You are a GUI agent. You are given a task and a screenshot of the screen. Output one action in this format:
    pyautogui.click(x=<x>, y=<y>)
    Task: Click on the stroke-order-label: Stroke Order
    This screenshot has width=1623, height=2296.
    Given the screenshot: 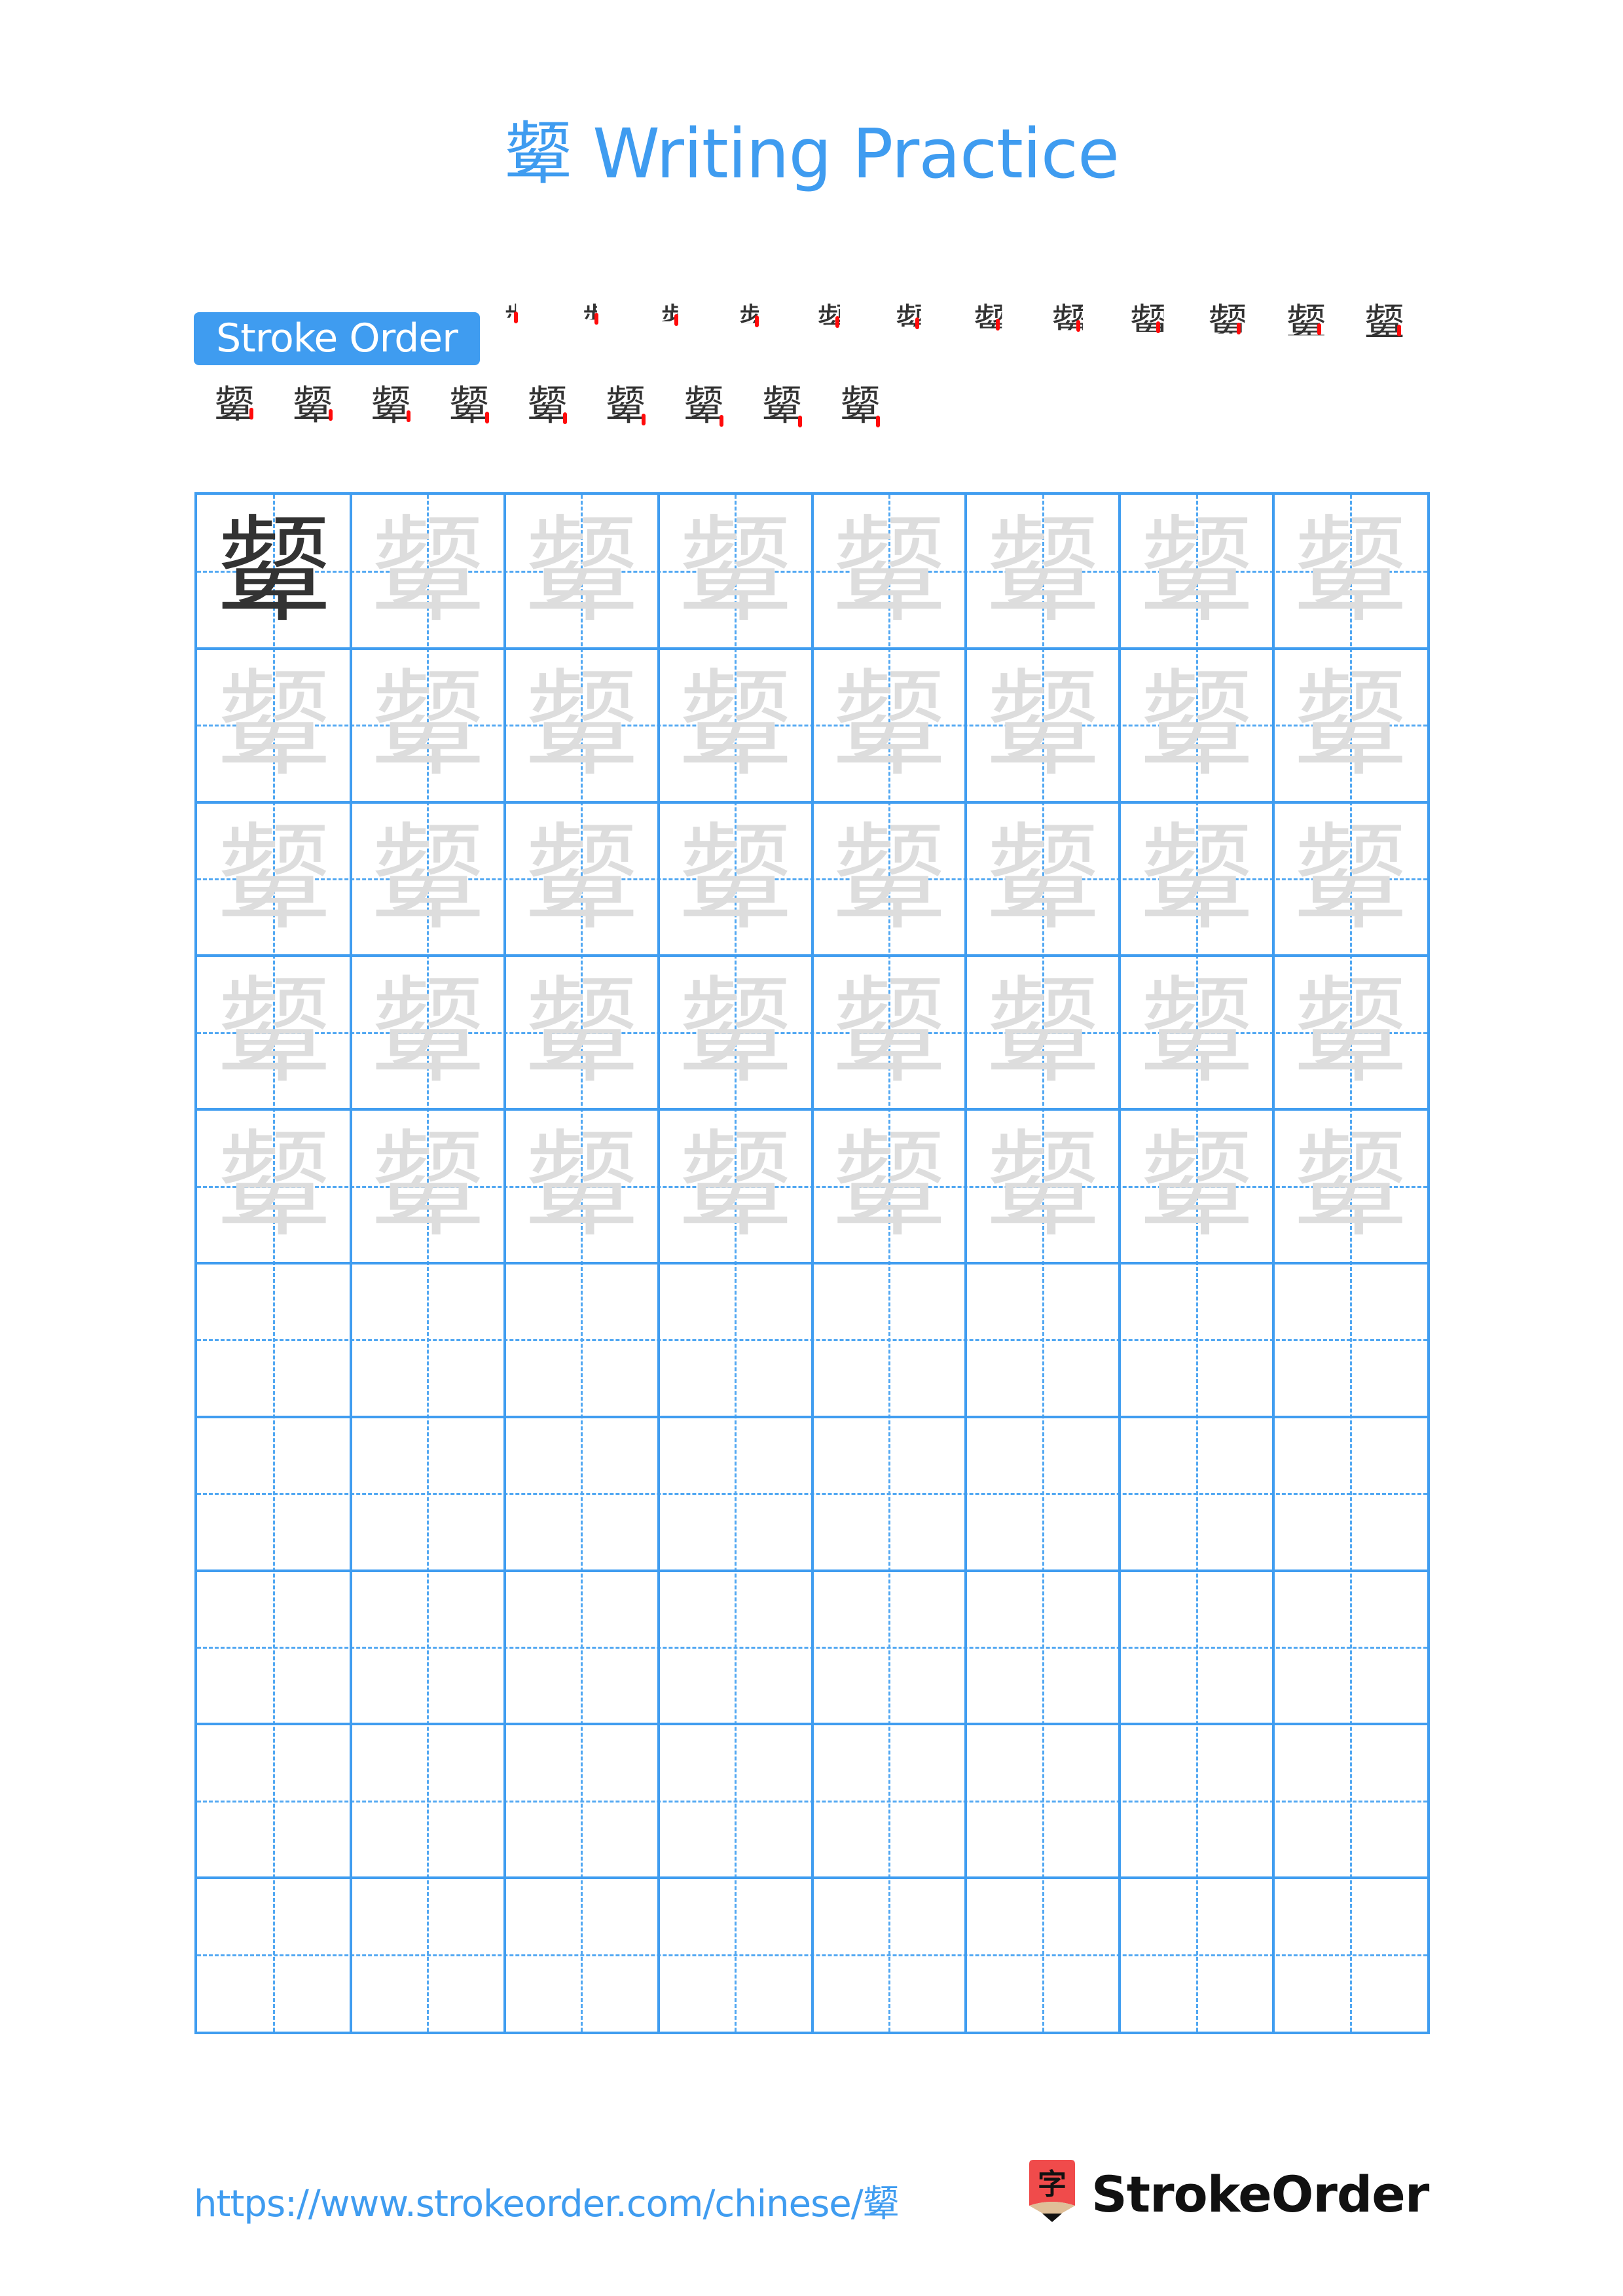 What is the action you would take?
    pyautogui.click(x=337, y=338)
    